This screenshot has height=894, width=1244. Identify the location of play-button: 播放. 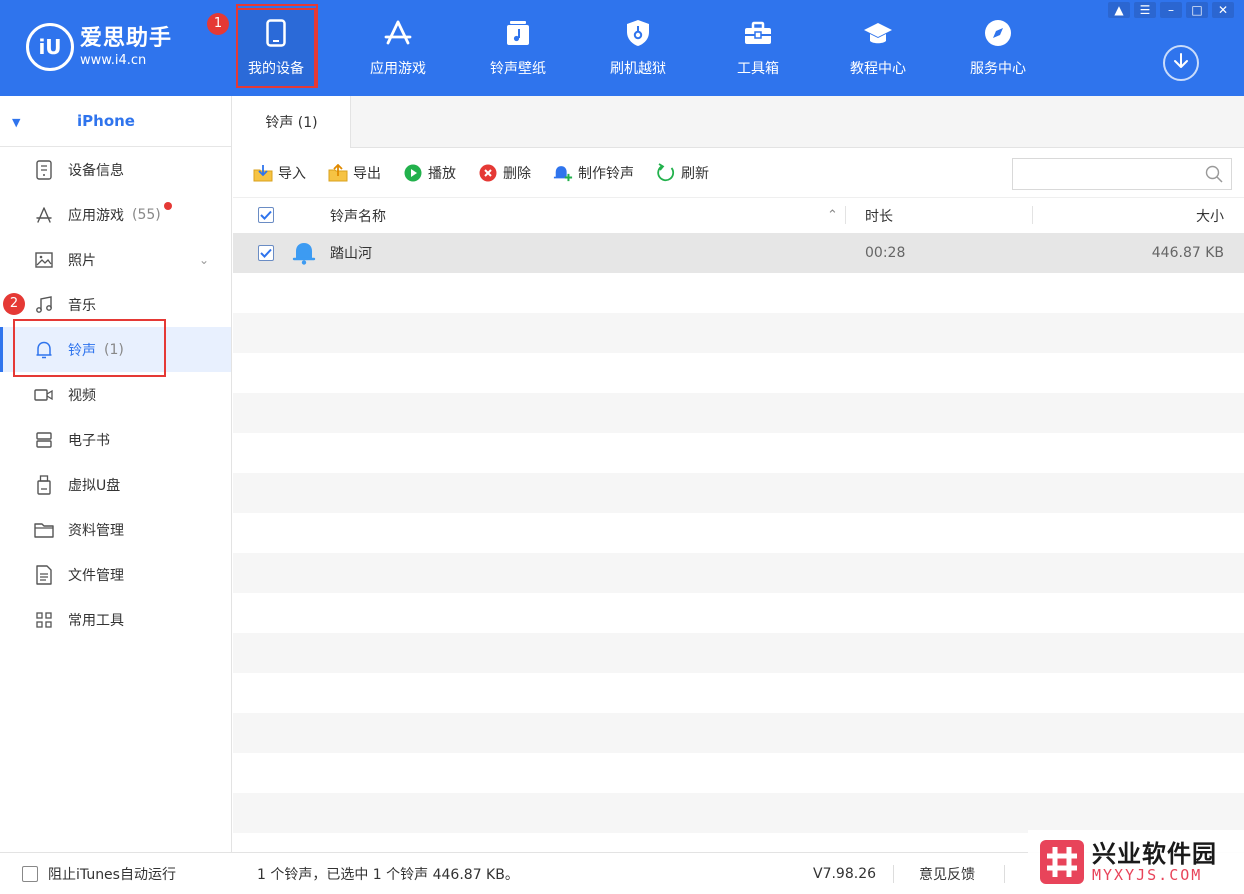
(429, 173).